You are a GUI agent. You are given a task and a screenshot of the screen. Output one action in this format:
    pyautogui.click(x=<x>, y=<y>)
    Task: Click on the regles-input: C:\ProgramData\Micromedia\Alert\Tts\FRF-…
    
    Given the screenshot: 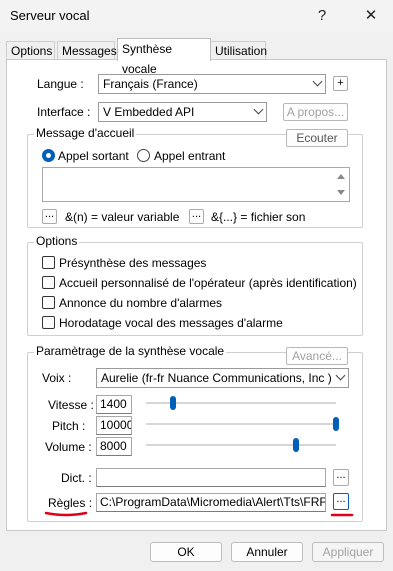 What is the action you would take?
    pyautogui.click(x=211, y=502)
    